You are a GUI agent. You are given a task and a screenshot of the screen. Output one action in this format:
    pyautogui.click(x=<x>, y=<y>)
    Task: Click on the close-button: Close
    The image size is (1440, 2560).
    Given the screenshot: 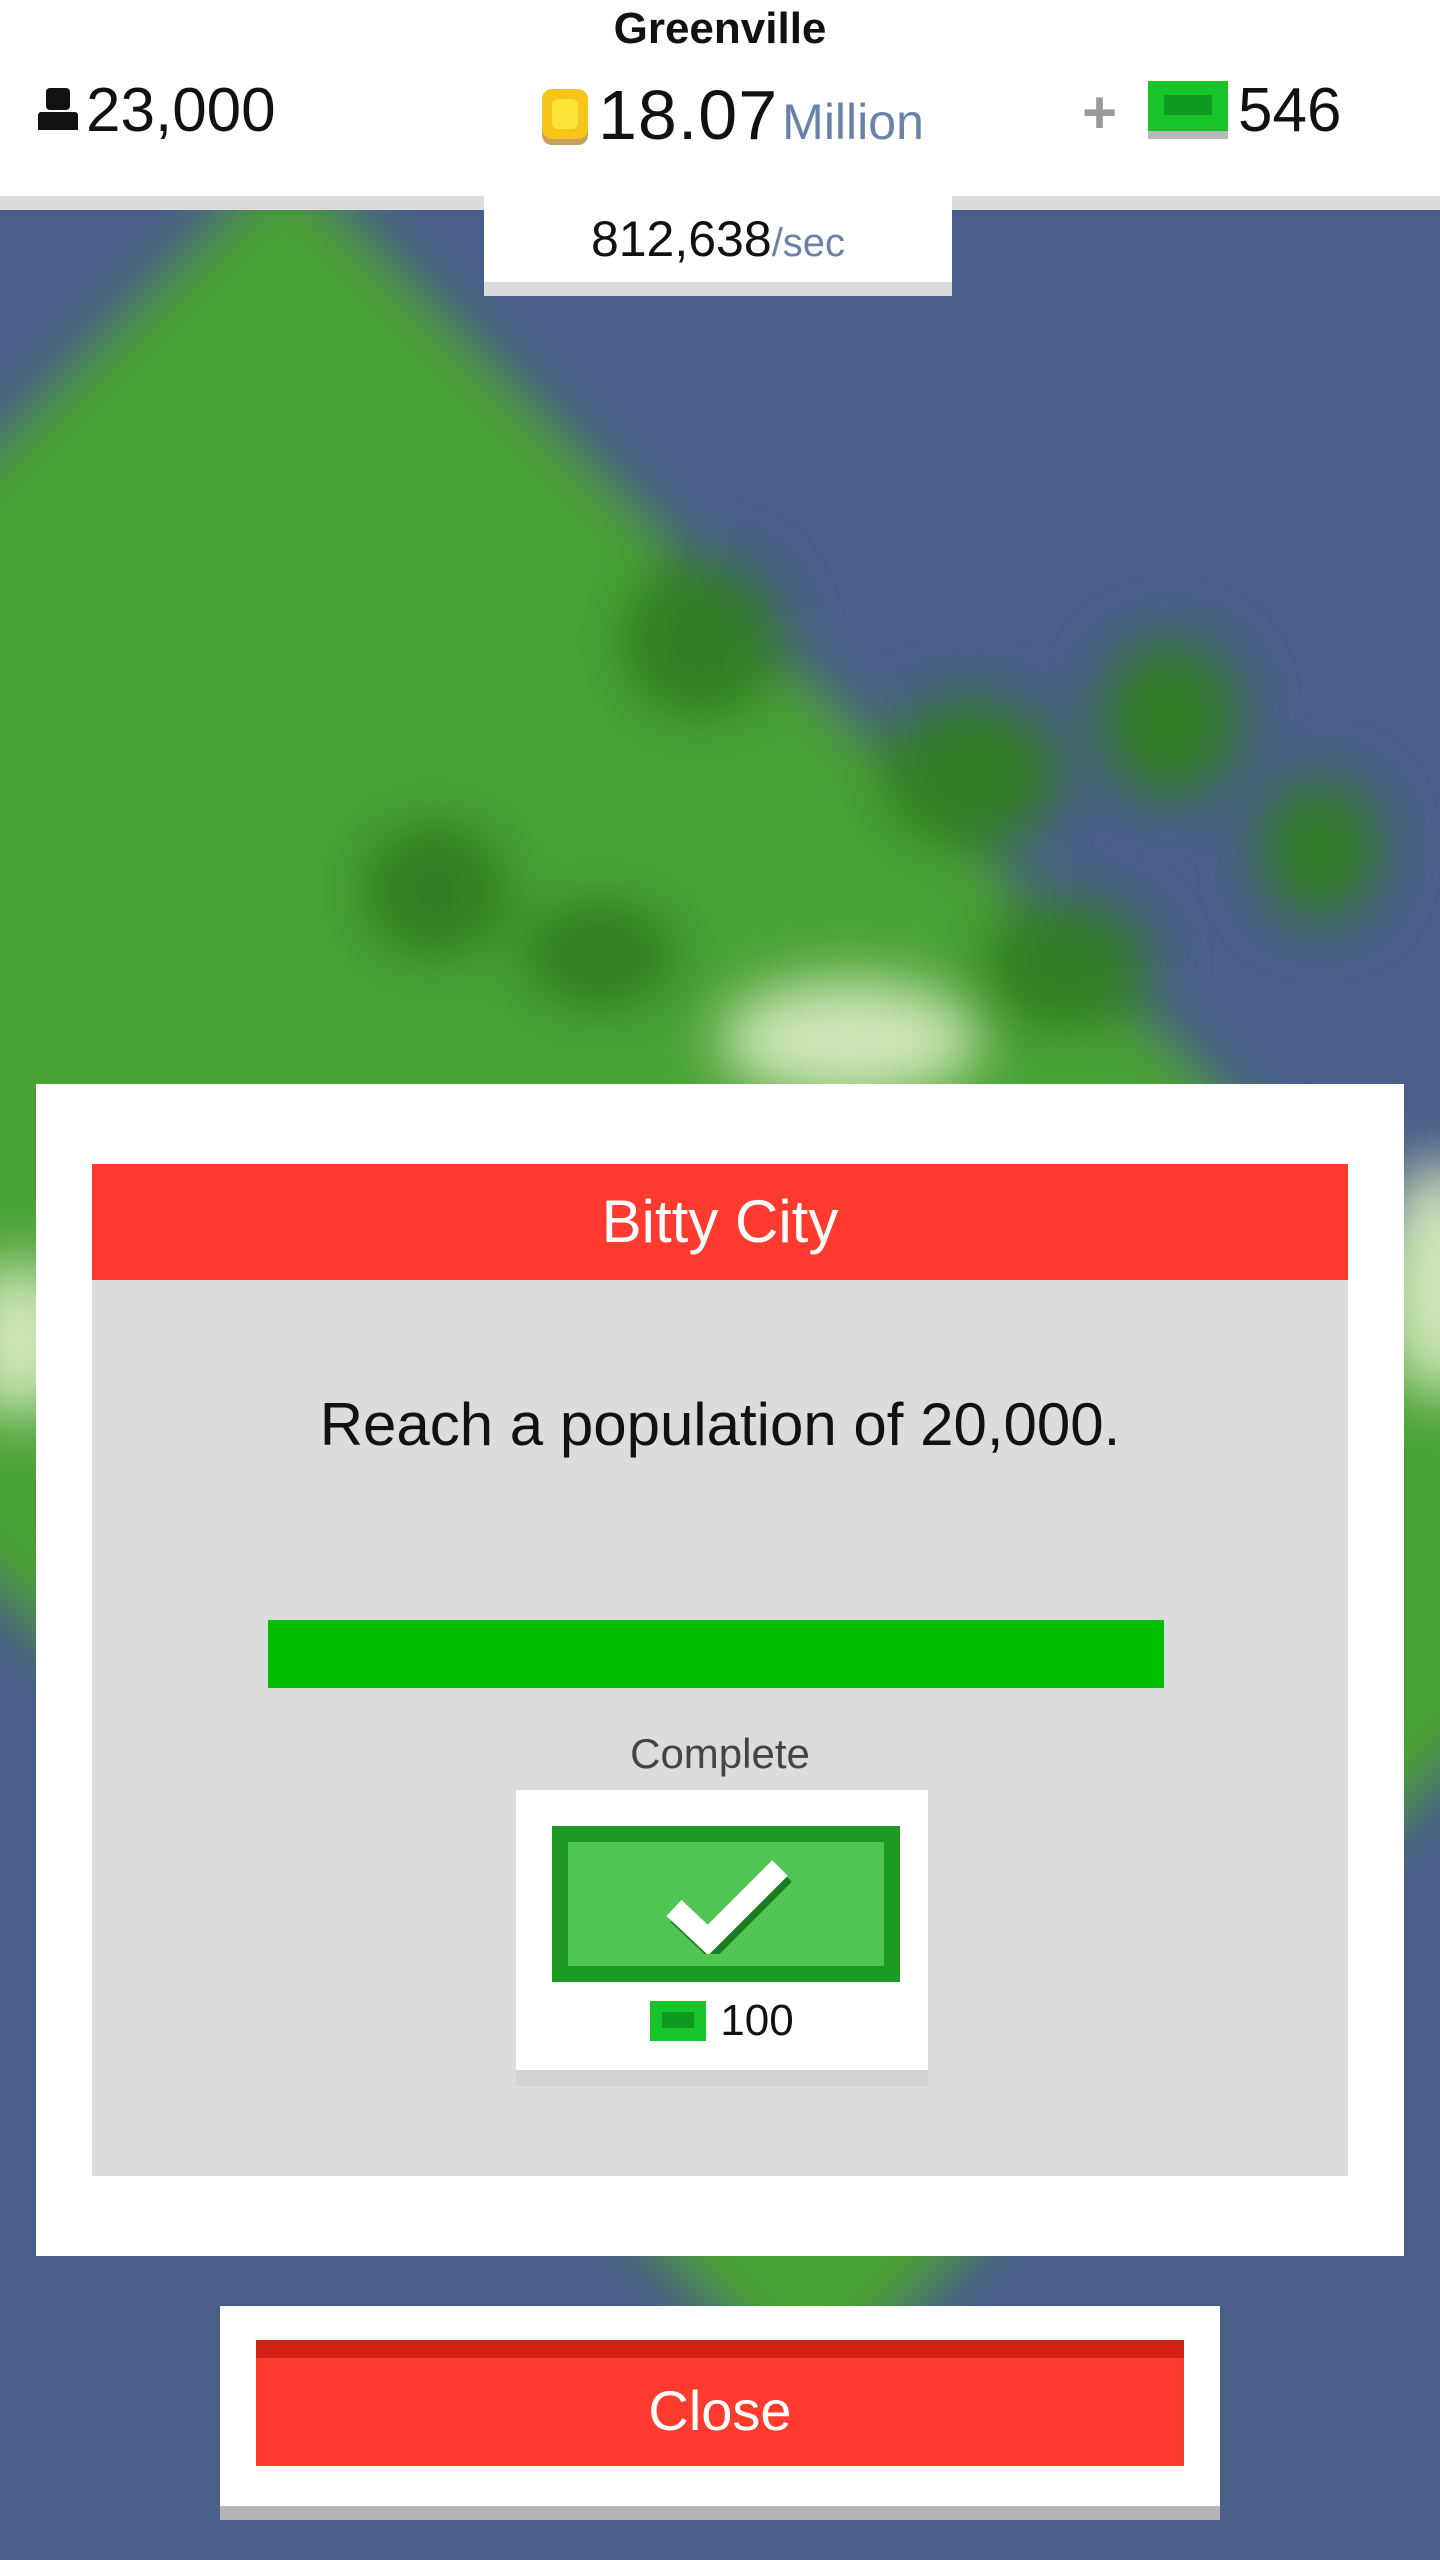 What is the action you would take?
    pyautogui.click(x=720, y=2403)
    